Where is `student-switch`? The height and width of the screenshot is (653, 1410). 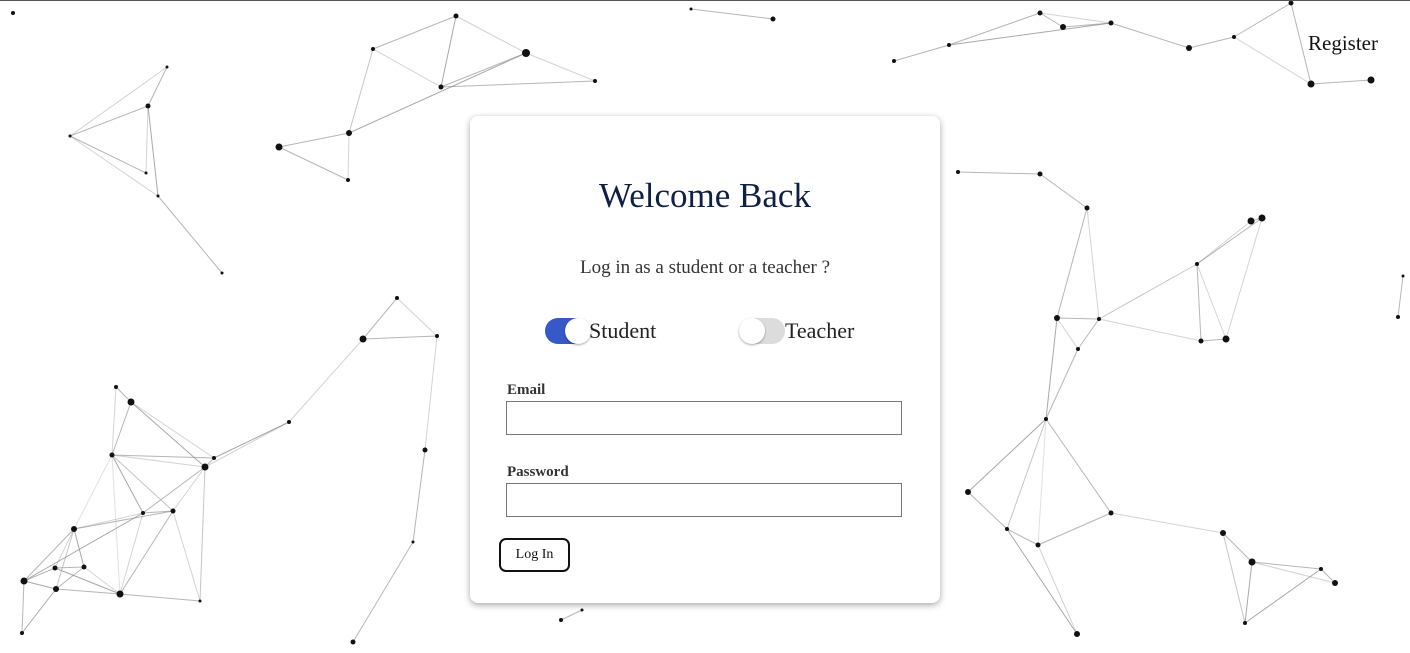
student-switch is located at coordinates (568, 331).